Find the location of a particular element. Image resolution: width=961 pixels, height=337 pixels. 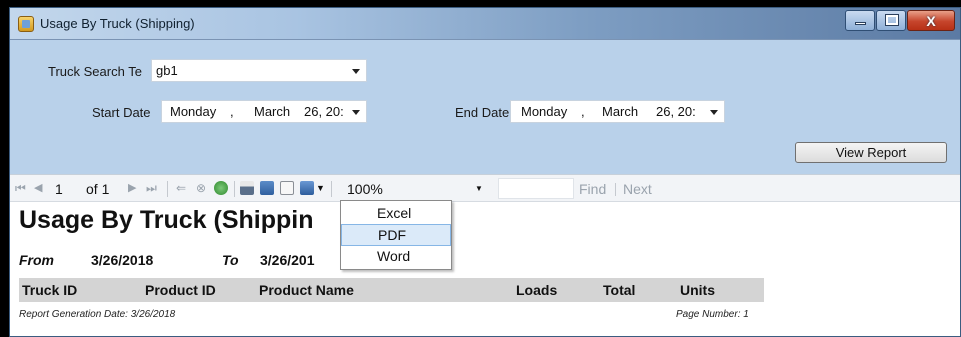

end-date-picker: Monday , March 26, 20: is located at coordinates (617, 111).